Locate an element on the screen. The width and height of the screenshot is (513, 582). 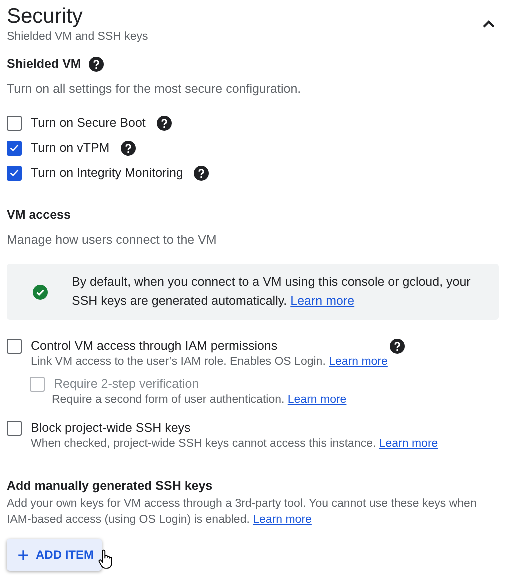
checkbox-label: Block project-wide SSH keys is located at coordinates (111, 428).